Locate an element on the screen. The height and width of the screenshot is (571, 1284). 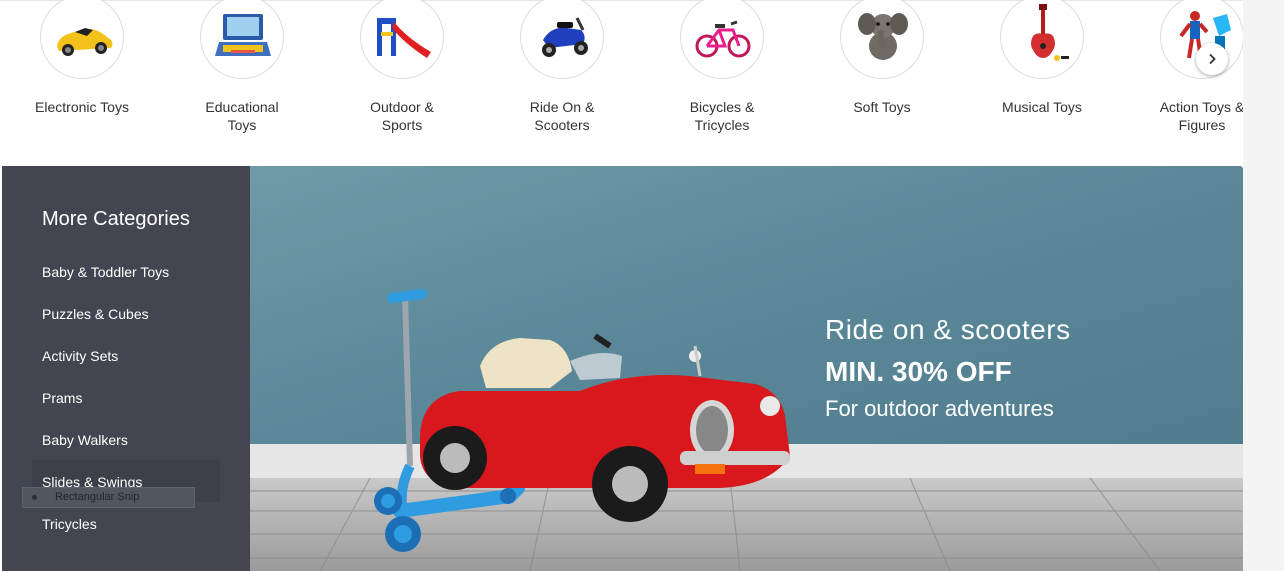
bicycle-icon is located at coordinates (723, 39).